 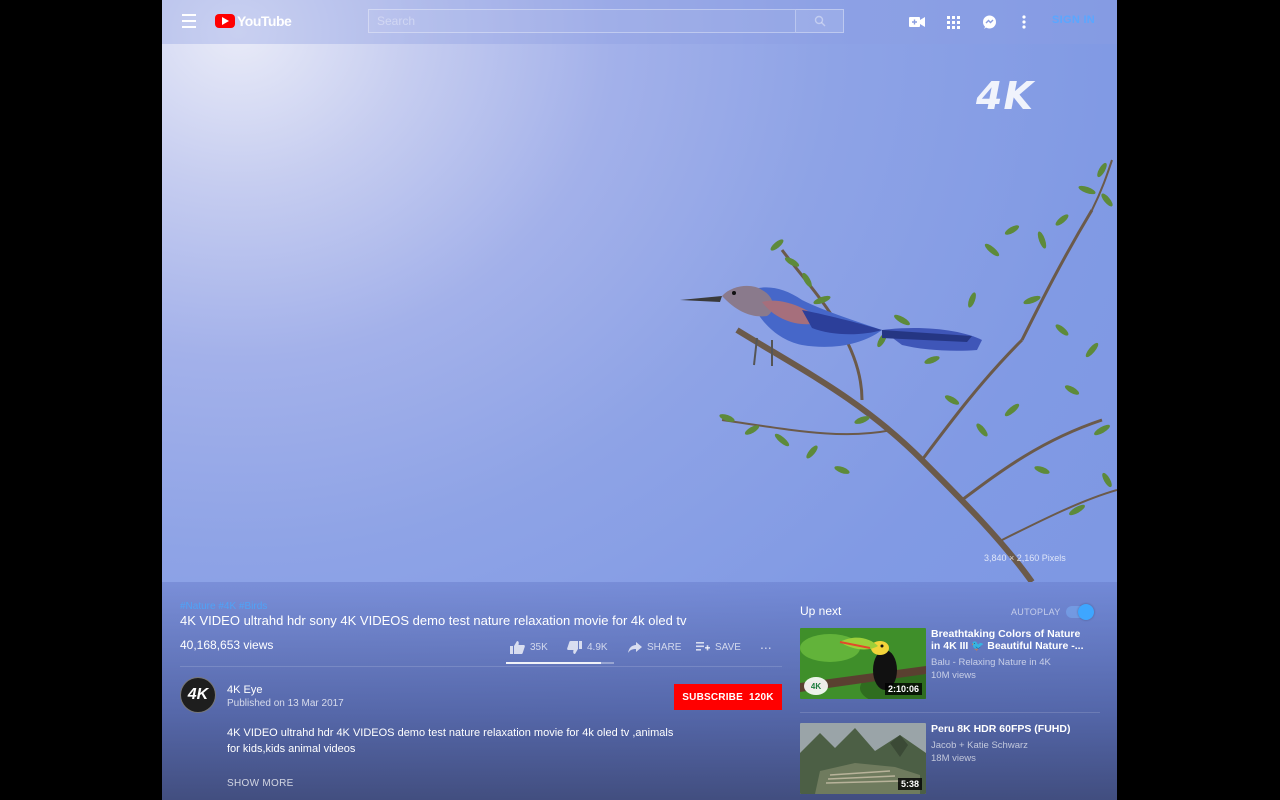 What do you see at coordinates (225, 21) in the screenshot?
I see `youtube-play-icon` at bounding box center [225, 21].